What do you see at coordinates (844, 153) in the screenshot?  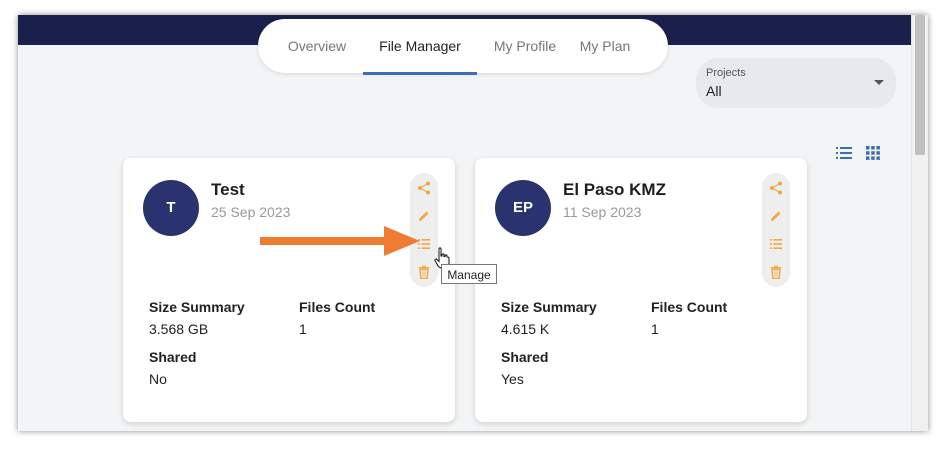 I see `list-view-icon` at bounding box center [844, 153].